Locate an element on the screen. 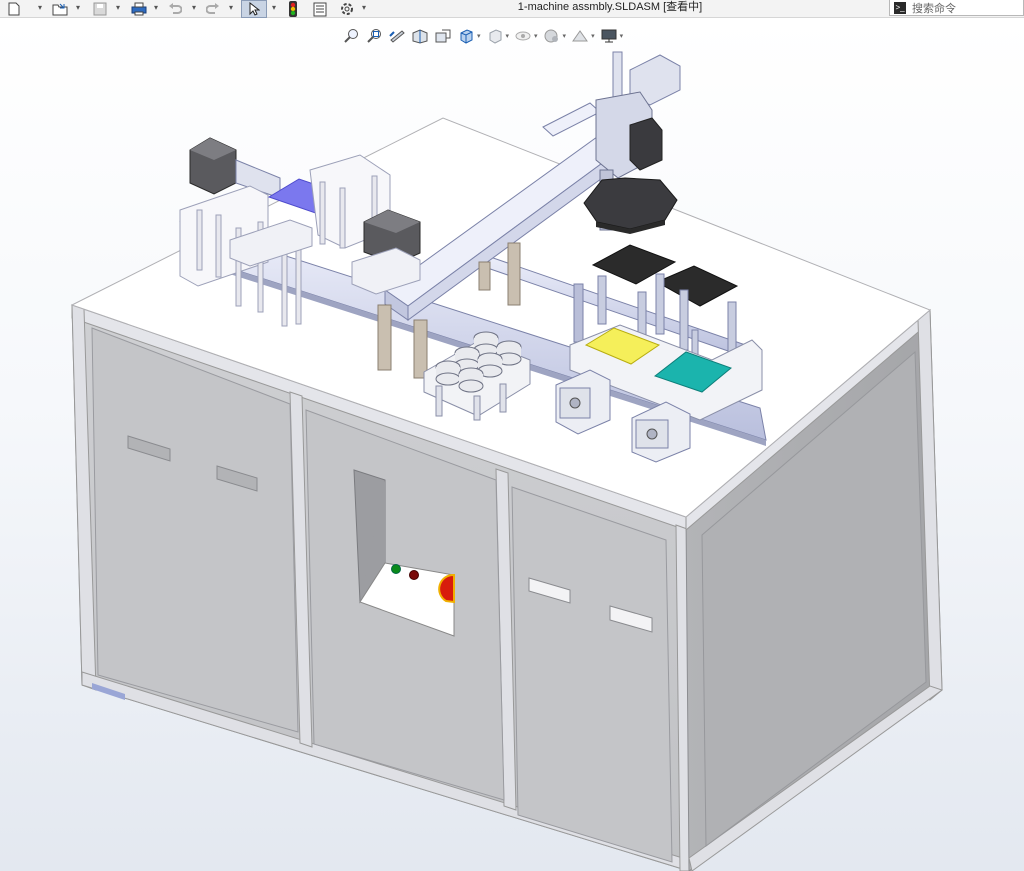  red-indicator-light is located at coordinates (414, 575).